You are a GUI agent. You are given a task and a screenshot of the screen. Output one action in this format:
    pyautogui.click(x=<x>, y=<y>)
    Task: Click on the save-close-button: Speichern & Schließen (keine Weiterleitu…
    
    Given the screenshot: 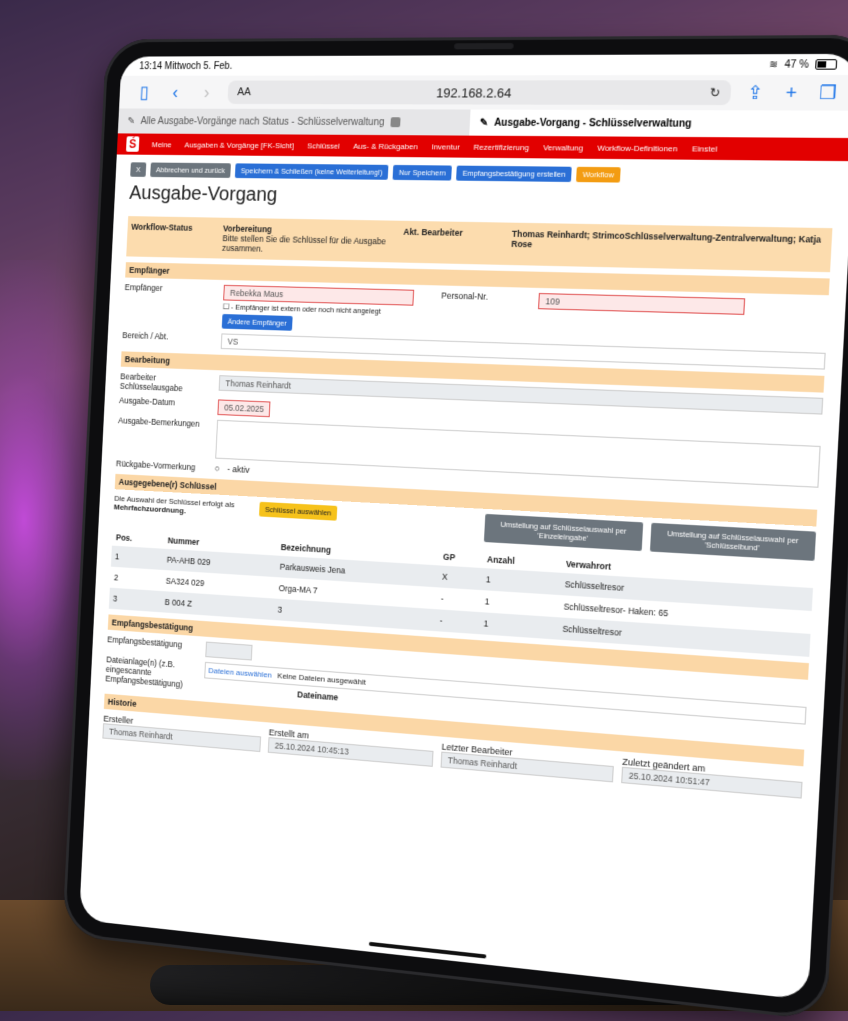 What is the action you would take?
    pyautogui.click(x=311, y=171)
    